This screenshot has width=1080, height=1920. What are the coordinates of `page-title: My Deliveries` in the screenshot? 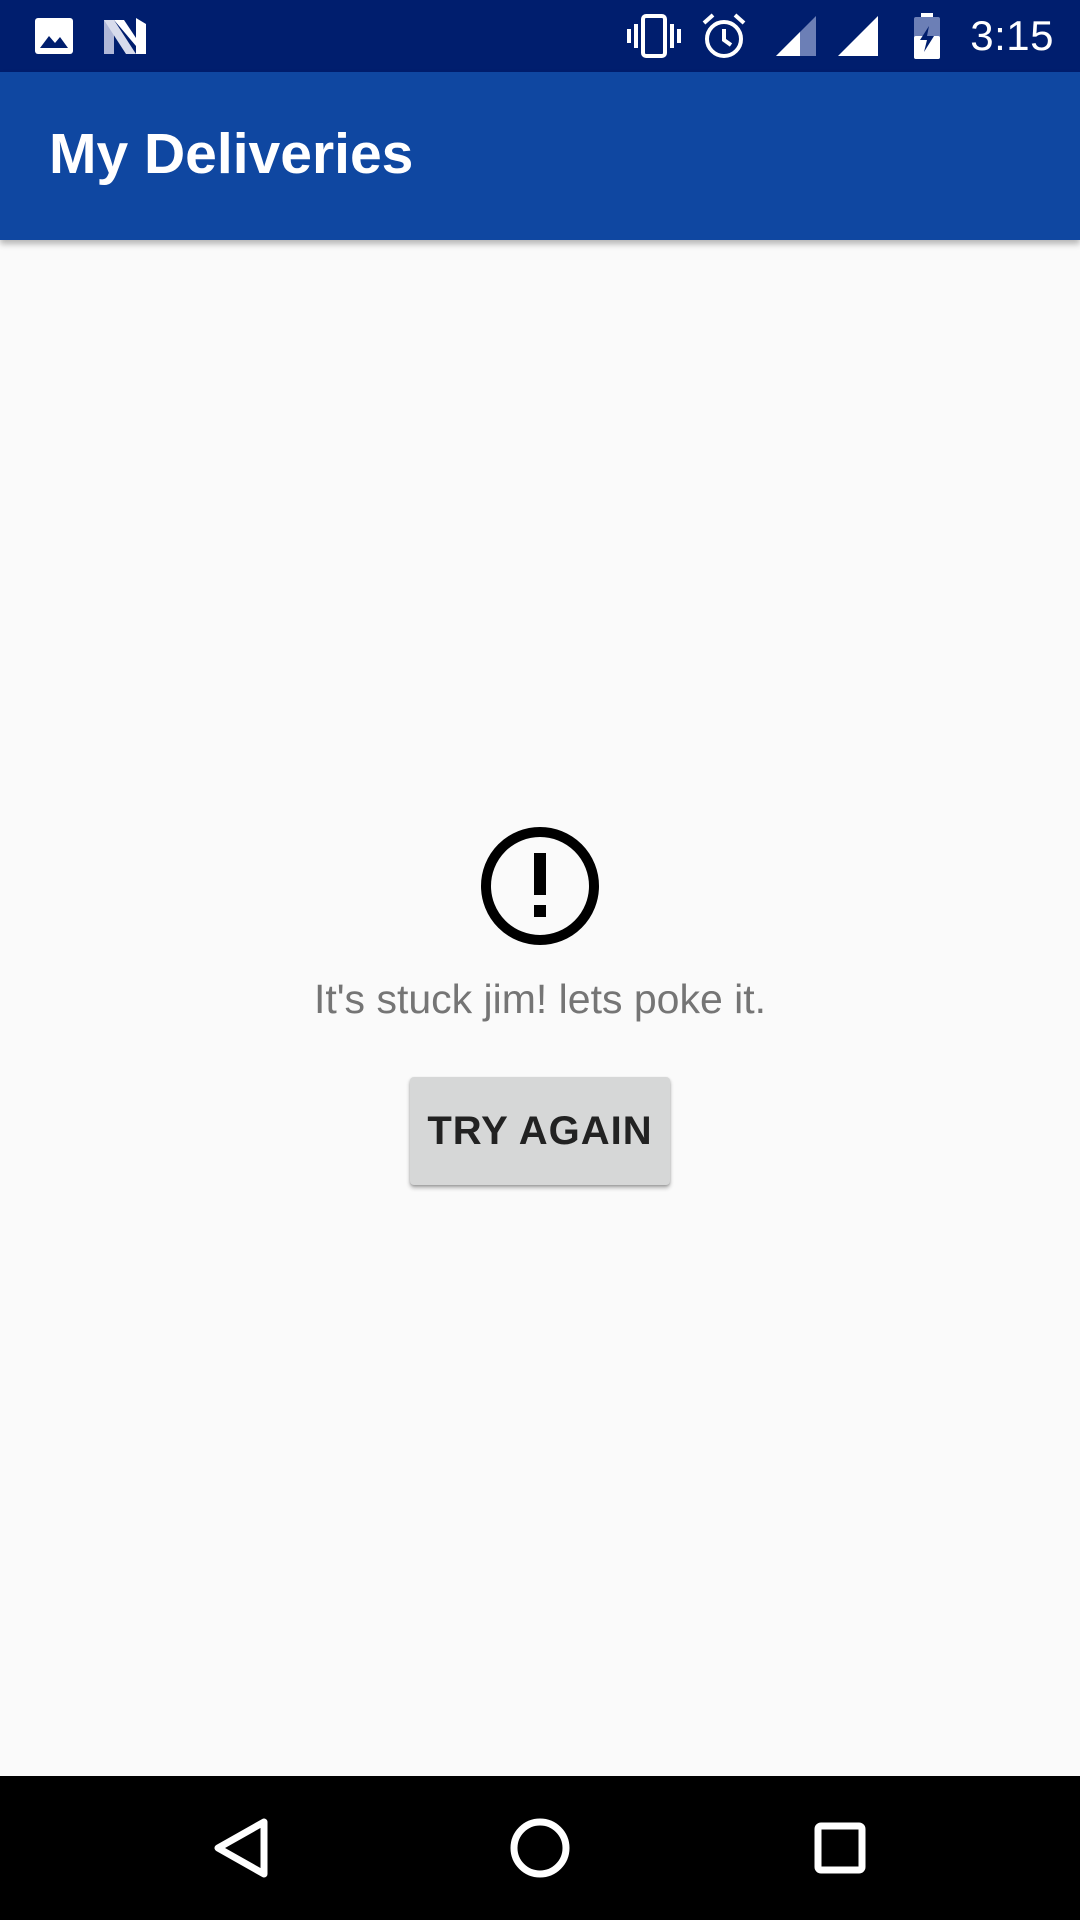 It's located at (231, 154).